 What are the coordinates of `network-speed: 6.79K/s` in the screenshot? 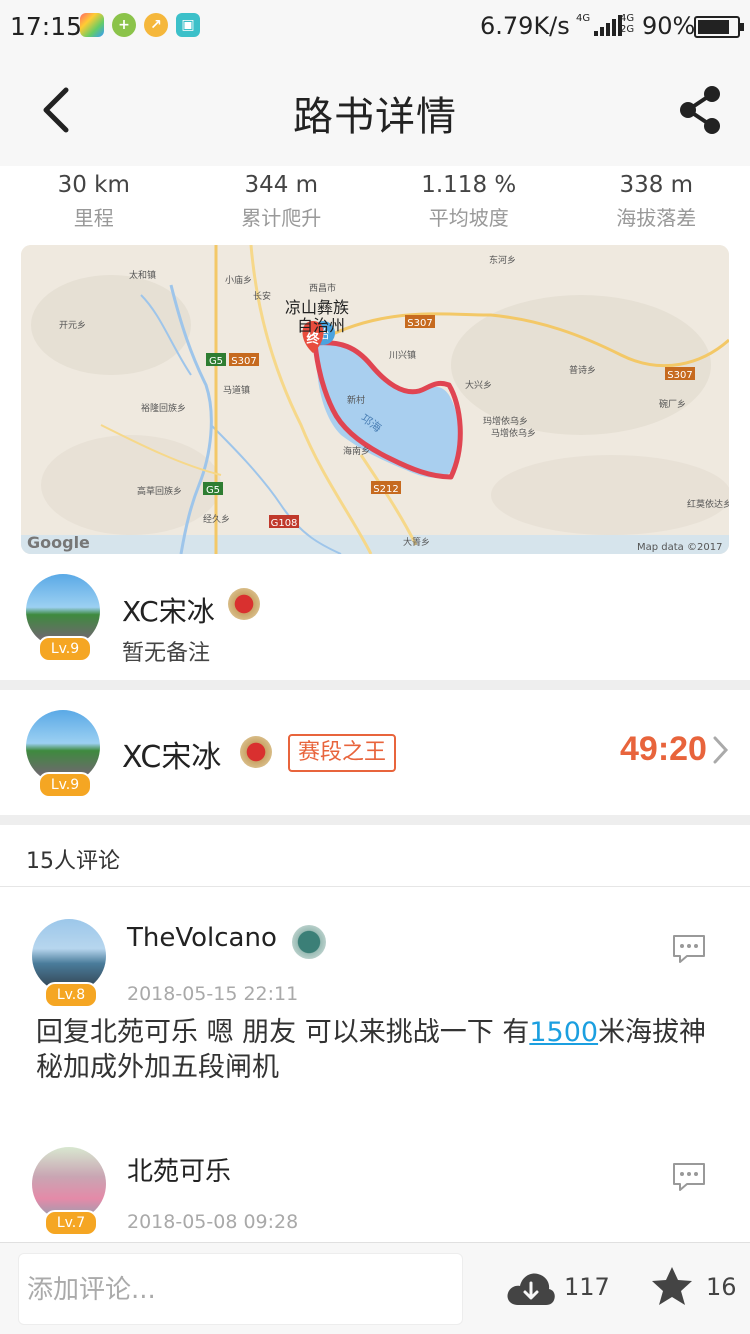 It's located at (525, 26).